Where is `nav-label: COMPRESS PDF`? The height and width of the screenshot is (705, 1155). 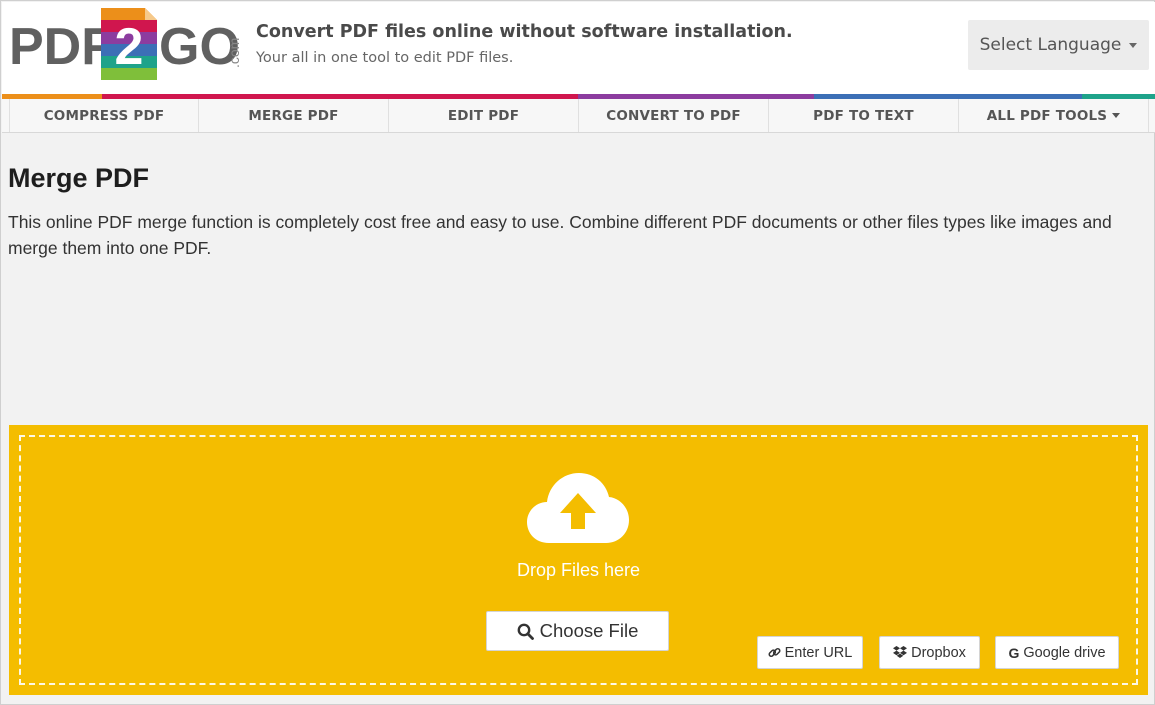 nav-label: COMPRESS PDF is located at coordinates (104, 115).